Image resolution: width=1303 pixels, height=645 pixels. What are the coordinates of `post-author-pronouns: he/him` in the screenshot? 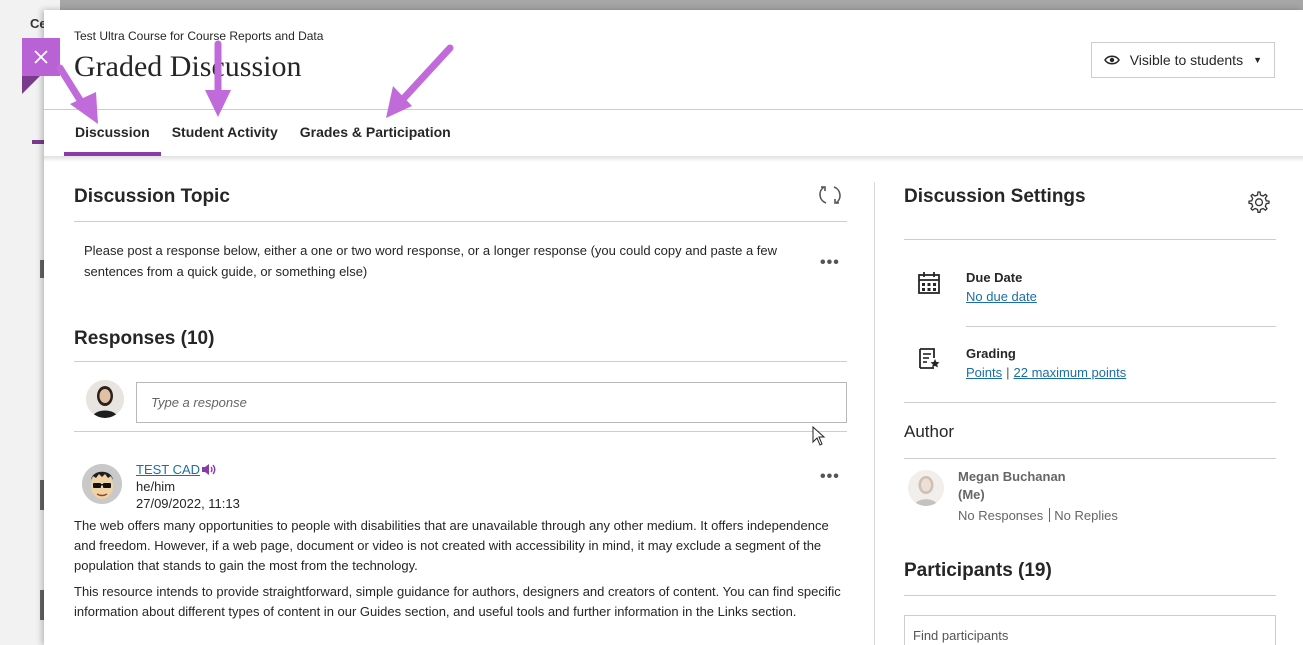 It's located at (156, 486).